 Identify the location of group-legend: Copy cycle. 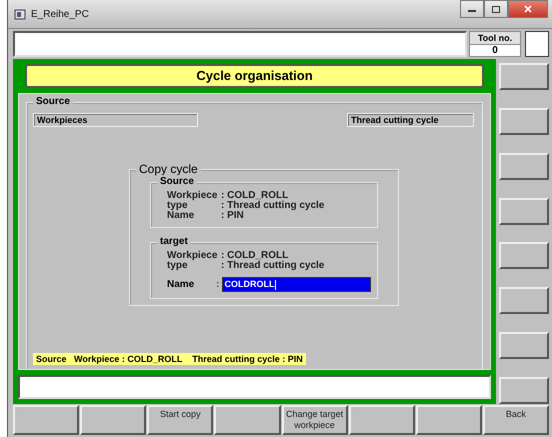
(168, 169).